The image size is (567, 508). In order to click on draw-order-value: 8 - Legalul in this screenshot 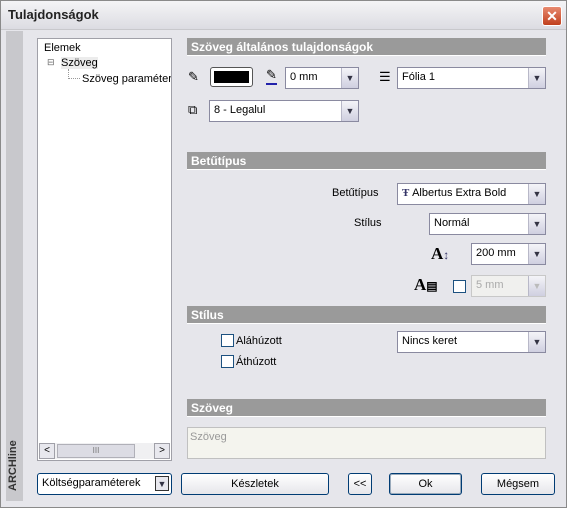, I will do `click(240, 110)`.